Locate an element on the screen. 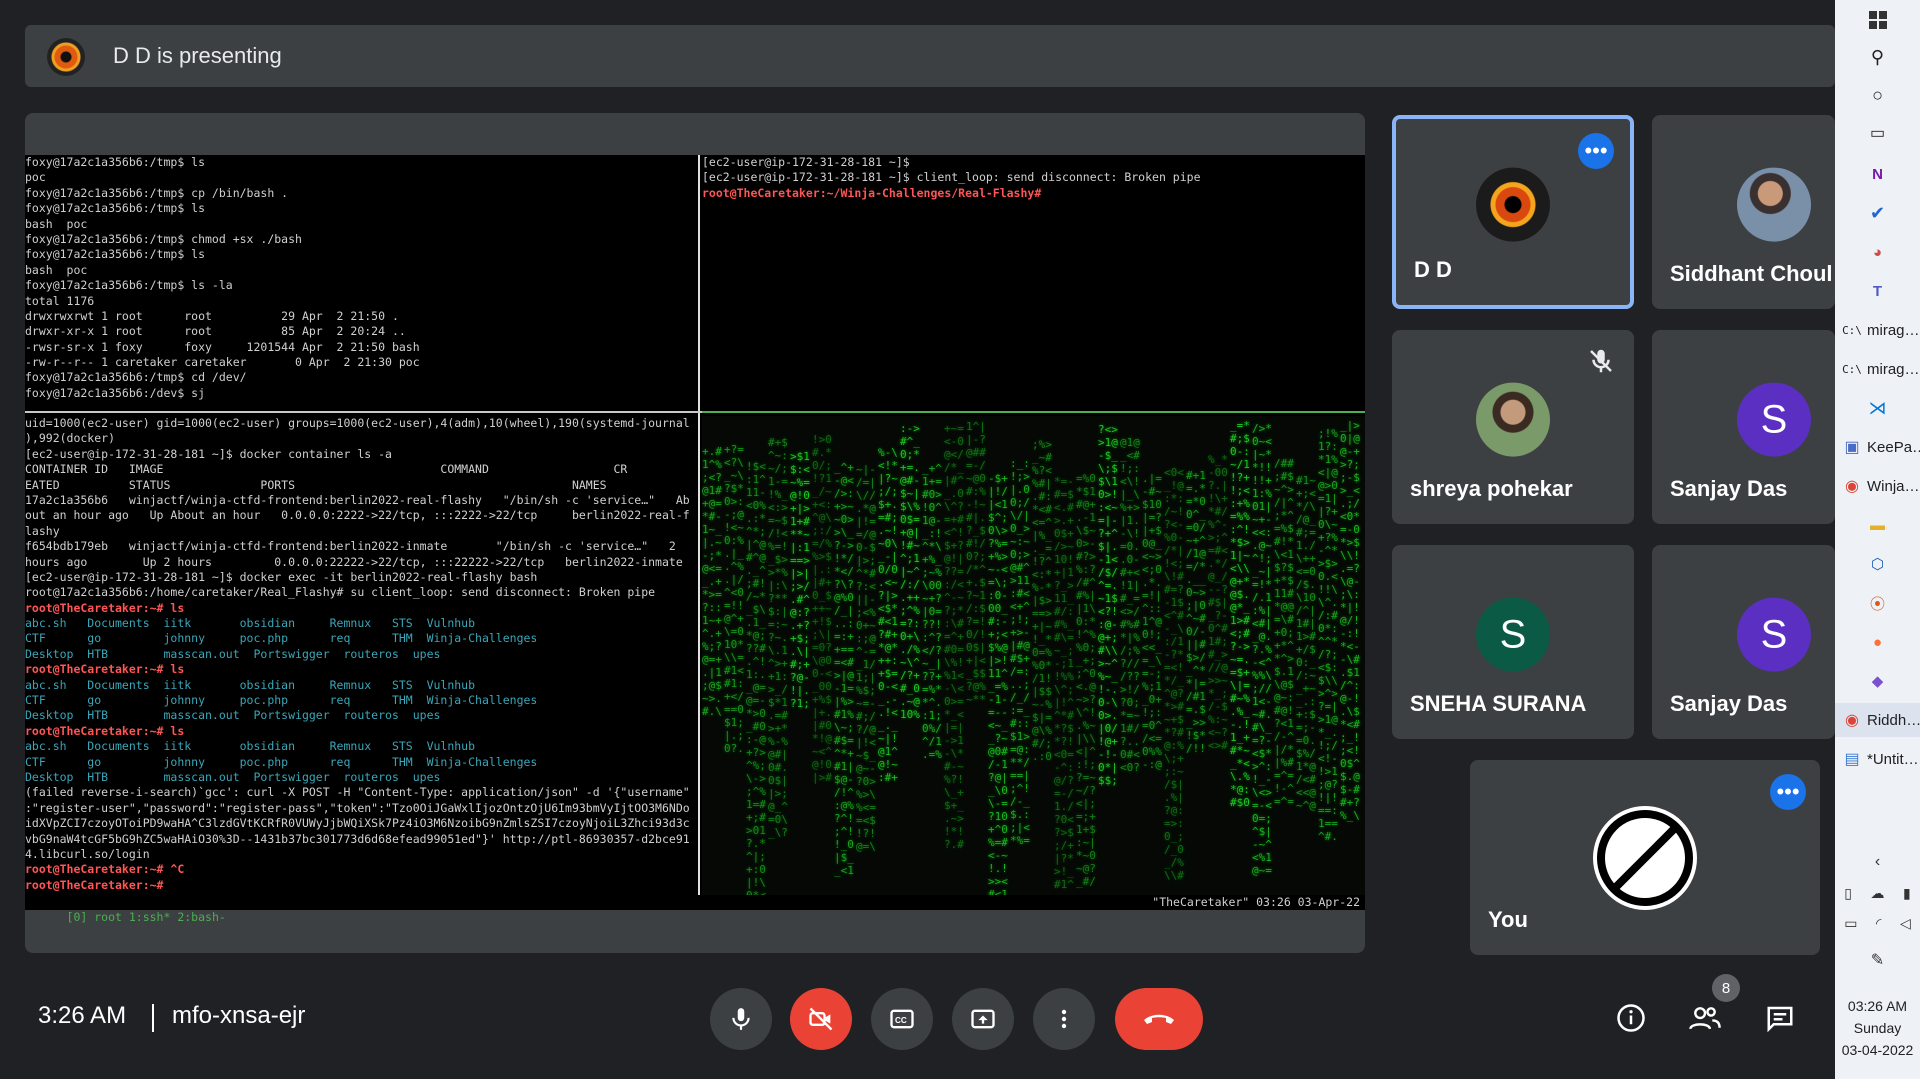  participant-tile-shreya: shreya pohekar is located at coordinates (1513, 427).